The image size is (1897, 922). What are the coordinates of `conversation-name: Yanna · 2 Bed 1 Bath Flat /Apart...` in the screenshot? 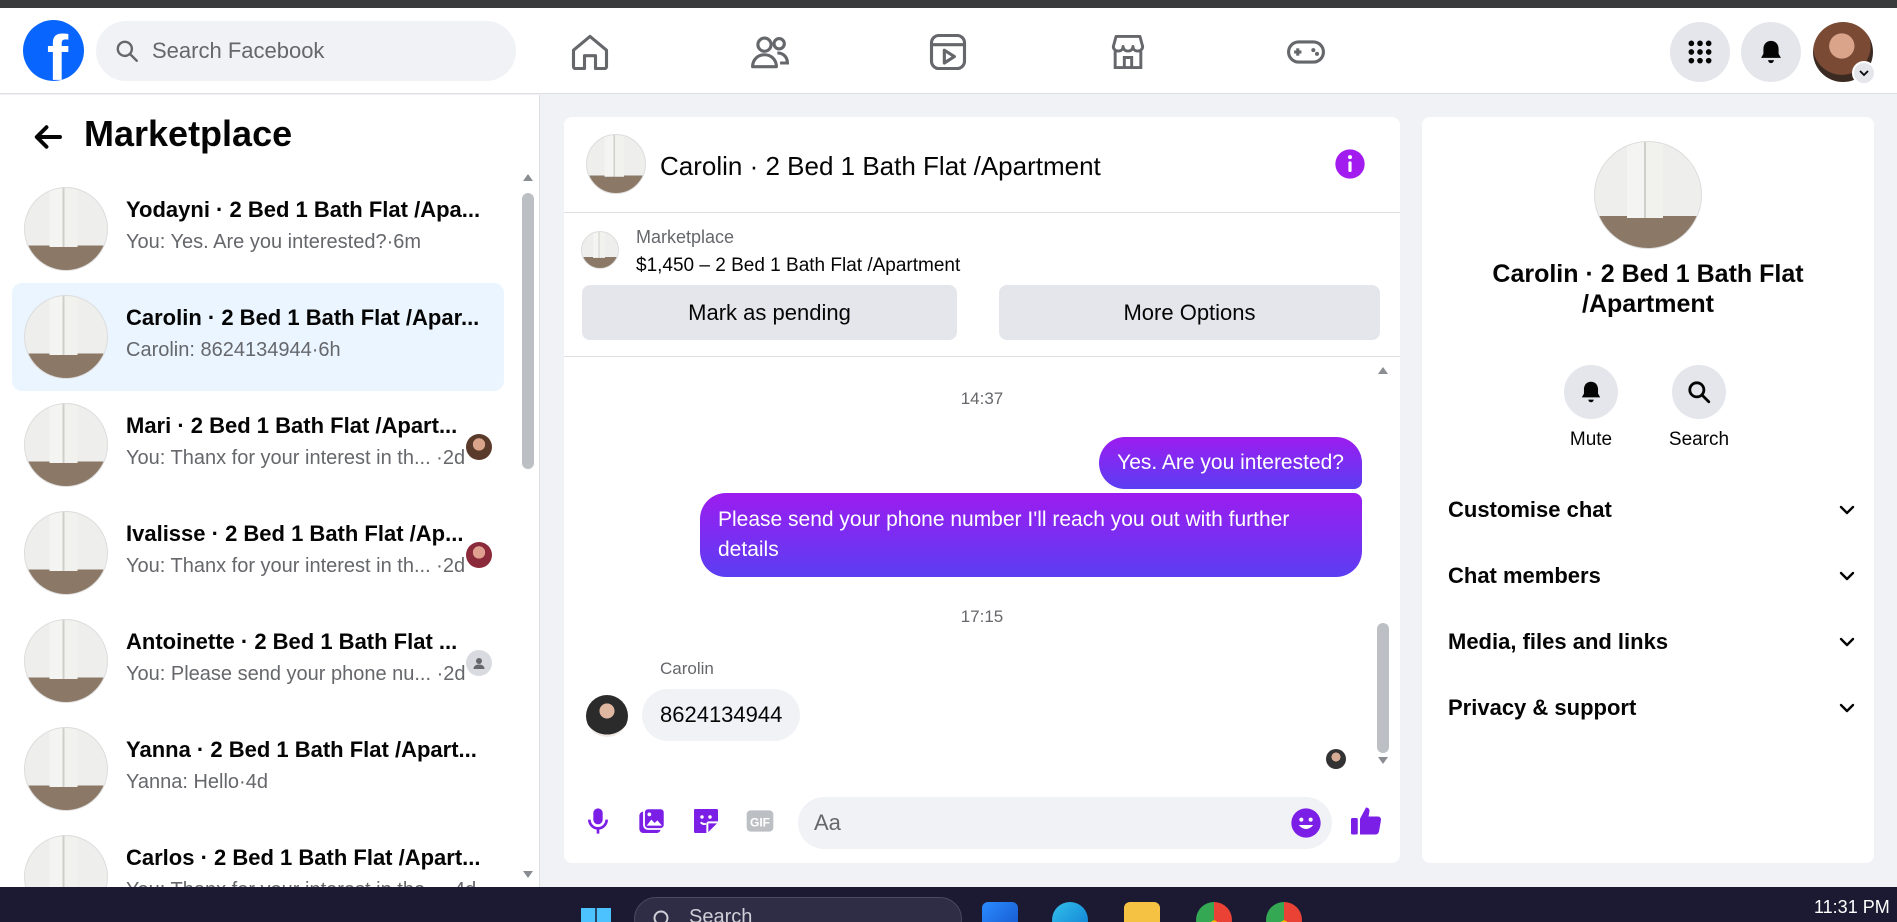 It's located at (301, 749).